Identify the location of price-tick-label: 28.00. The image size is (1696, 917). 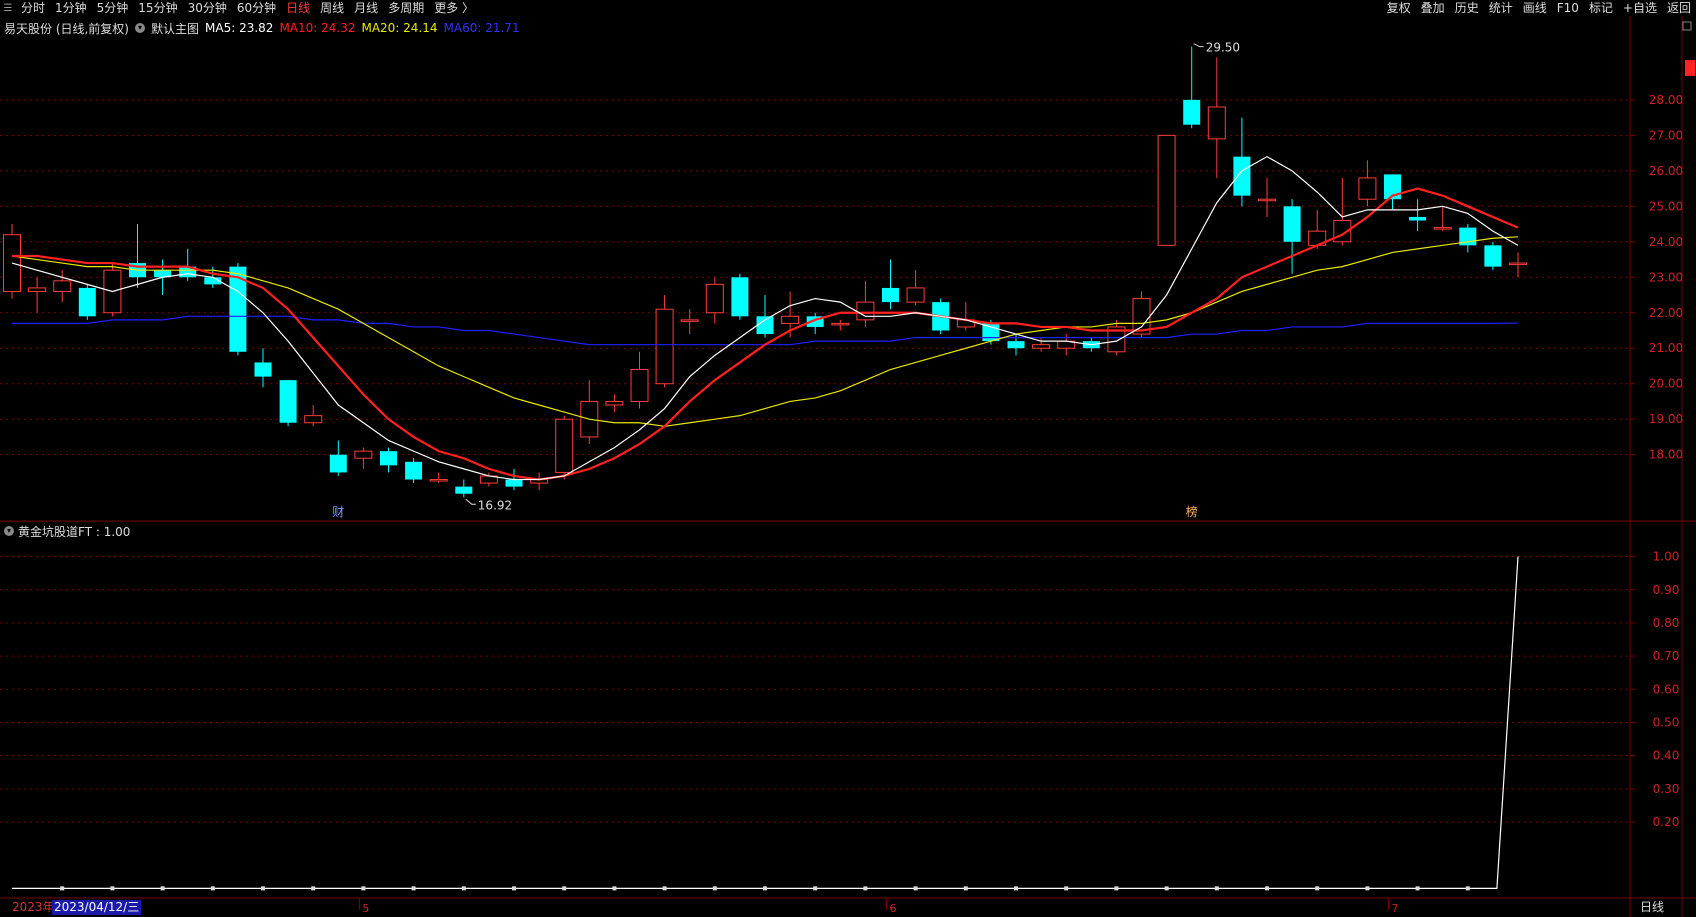
(1666, 100).